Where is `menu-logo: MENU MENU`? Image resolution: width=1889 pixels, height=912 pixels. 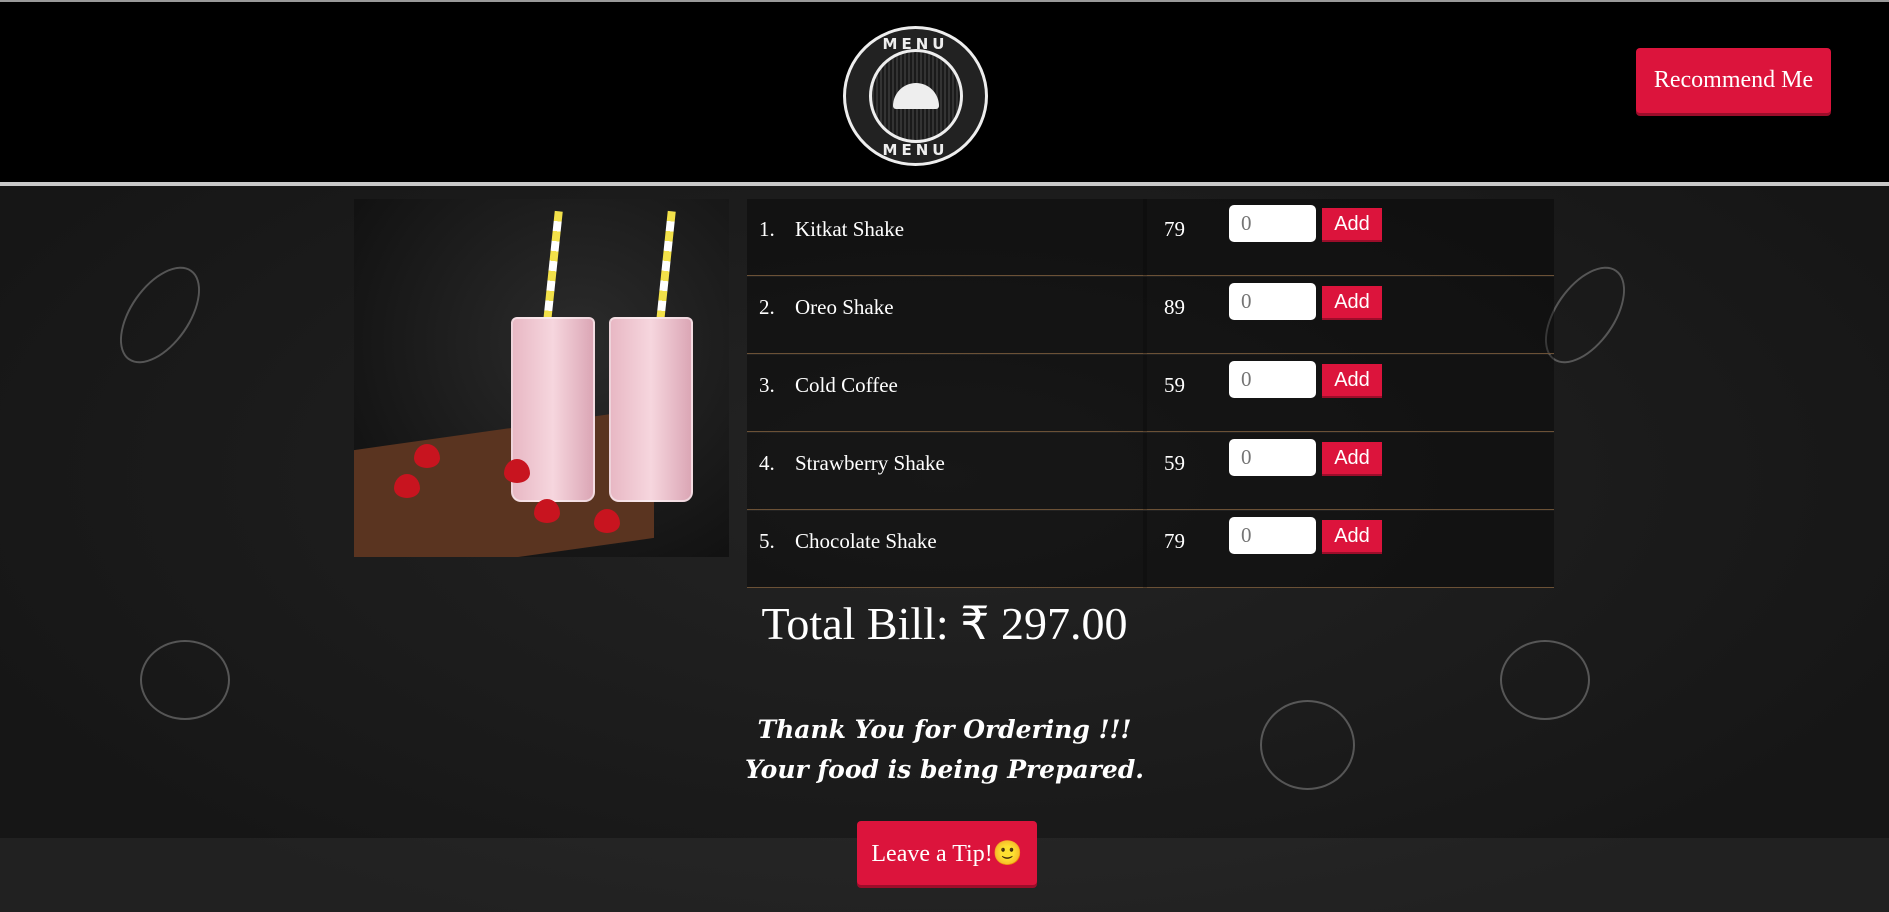
menu-logo: MENU MENU is located at coordinates (915, 96).